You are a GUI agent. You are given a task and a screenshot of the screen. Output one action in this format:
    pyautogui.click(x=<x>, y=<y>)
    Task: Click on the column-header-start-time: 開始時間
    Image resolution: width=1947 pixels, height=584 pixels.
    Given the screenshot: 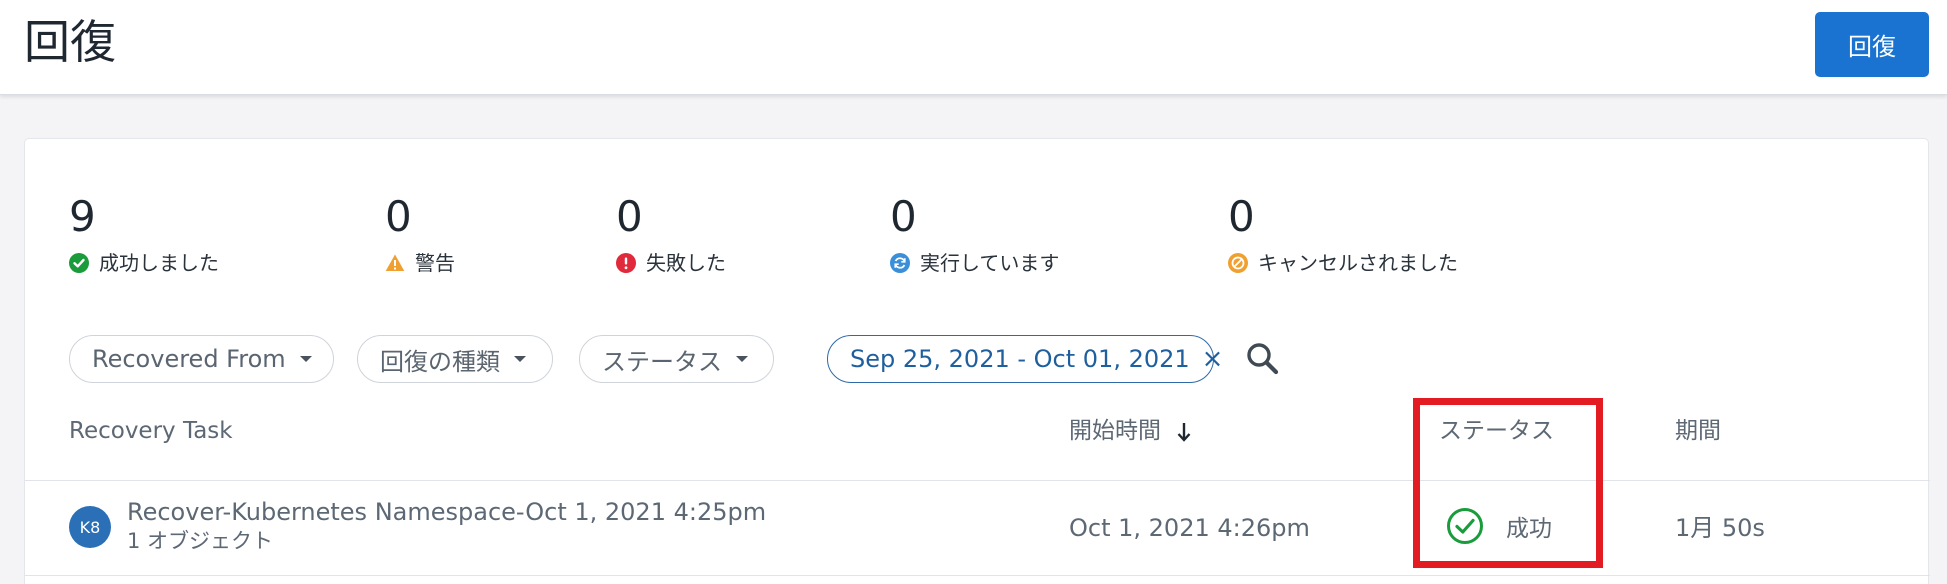 What is the action you would take?
    pyautogui.click(x=1130, y=431)
    